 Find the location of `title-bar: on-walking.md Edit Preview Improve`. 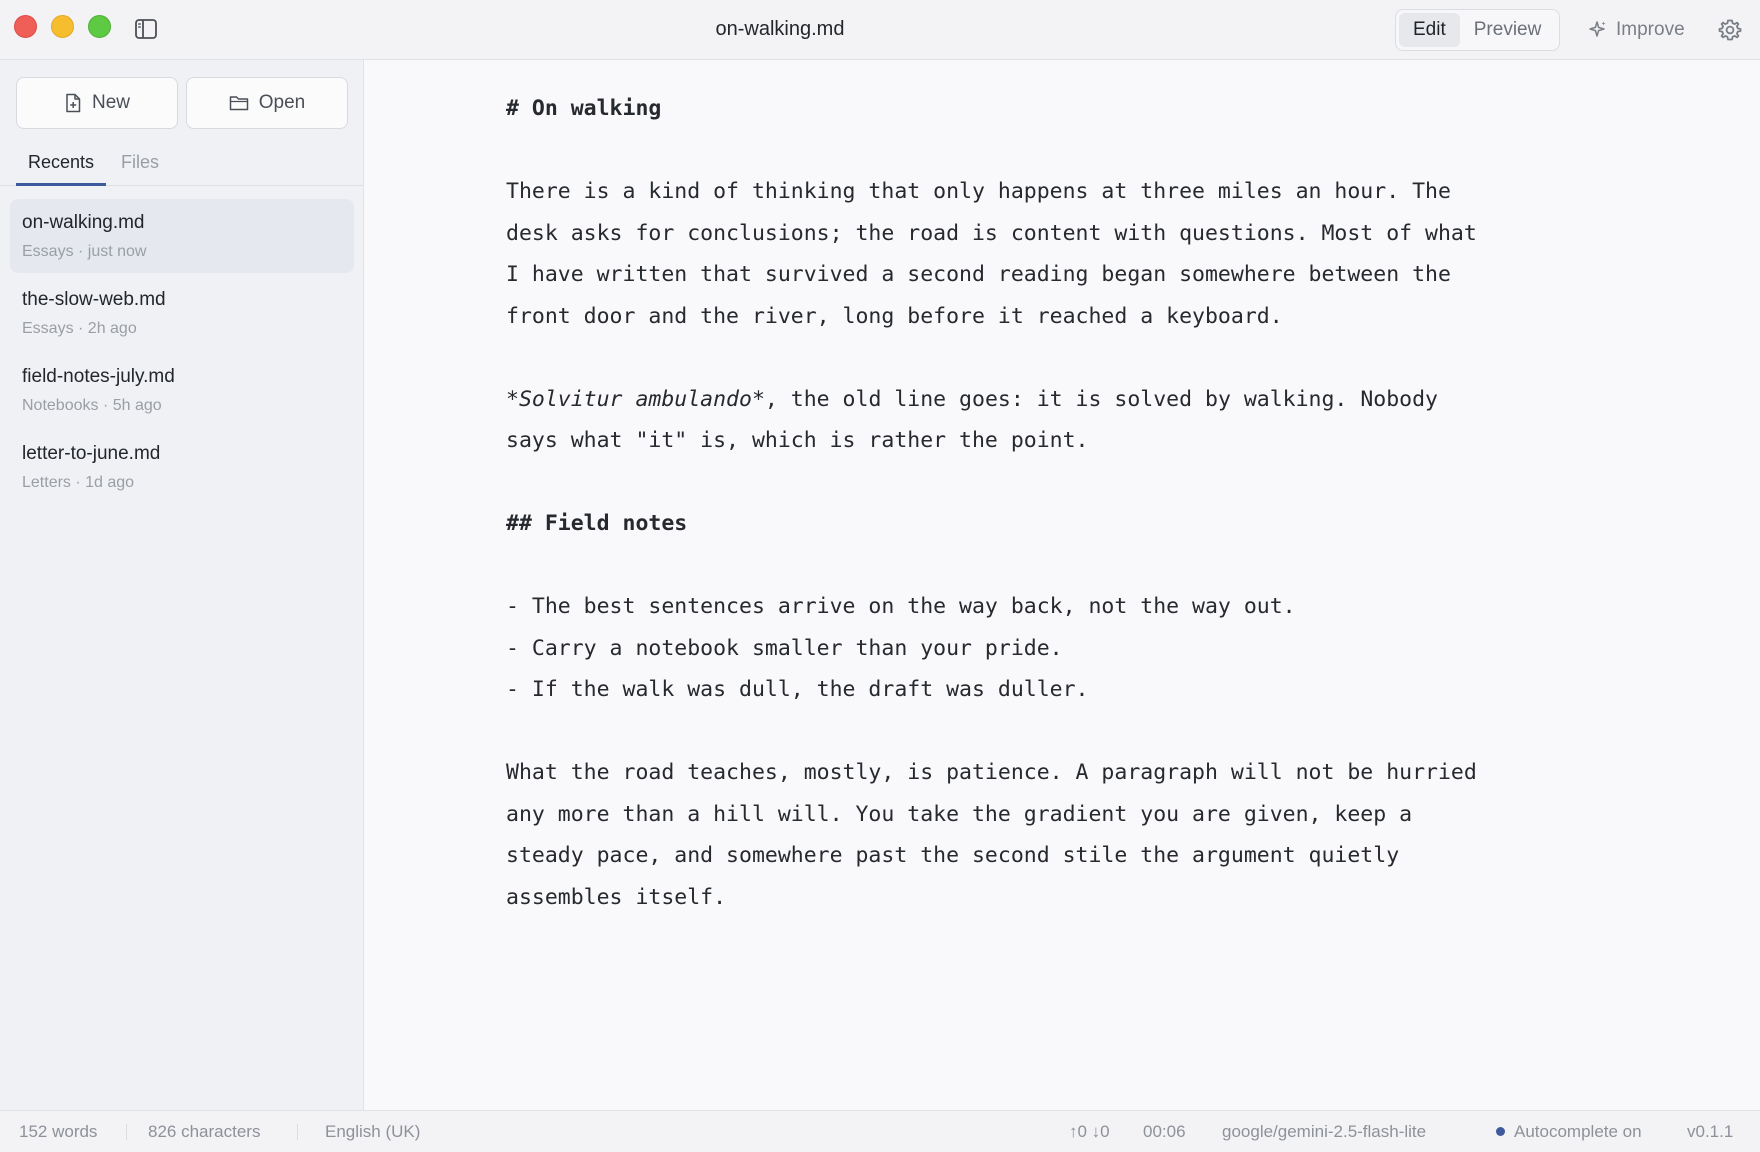

title-bar: on-walking.md Edit Preview Improve is located at coordinates (880, 30).